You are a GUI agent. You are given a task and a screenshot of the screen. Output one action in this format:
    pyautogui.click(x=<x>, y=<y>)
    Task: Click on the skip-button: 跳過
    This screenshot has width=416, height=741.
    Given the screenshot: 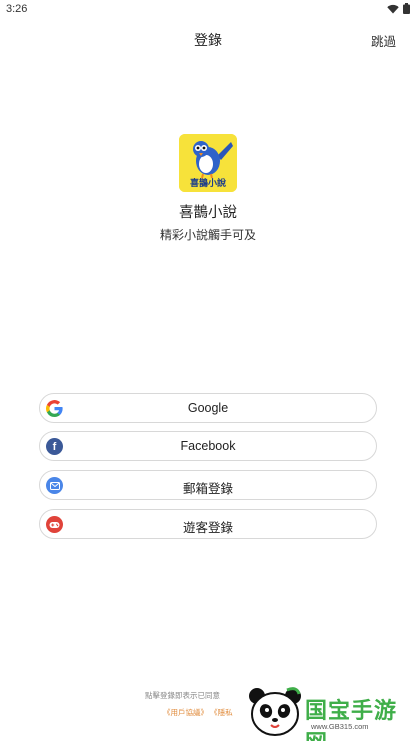 What is the action you would take?
    pyautogui.click(x=383, y=40)
    